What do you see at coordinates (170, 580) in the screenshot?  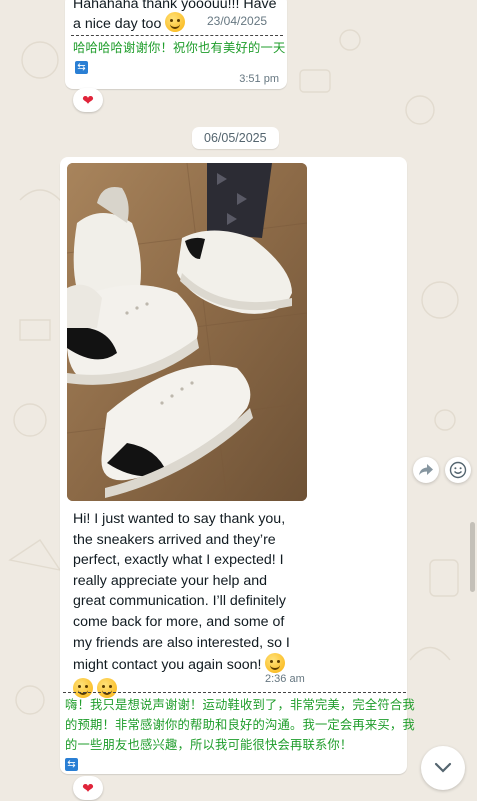 I see `message-line: really appreciate your help and` at bounding box center [170, 580].